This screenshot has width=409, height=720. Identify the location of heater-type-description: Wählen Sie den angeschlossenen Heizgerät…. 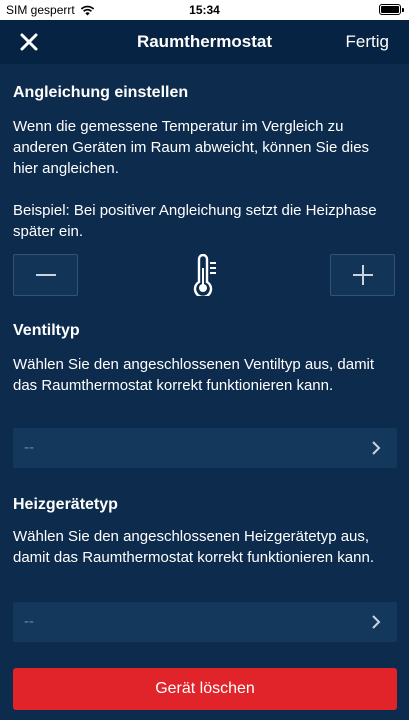
(194, 547).